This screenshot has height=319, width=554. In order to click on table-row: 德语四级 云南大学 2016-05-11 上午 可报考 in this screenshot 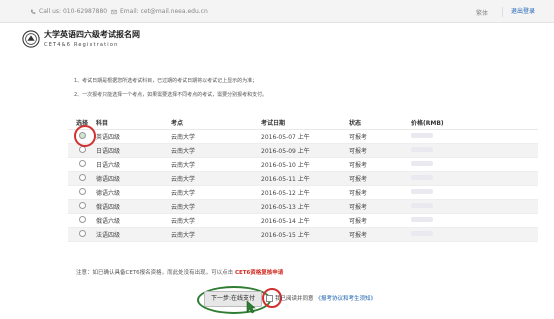, I will do `click(303, 178)`.